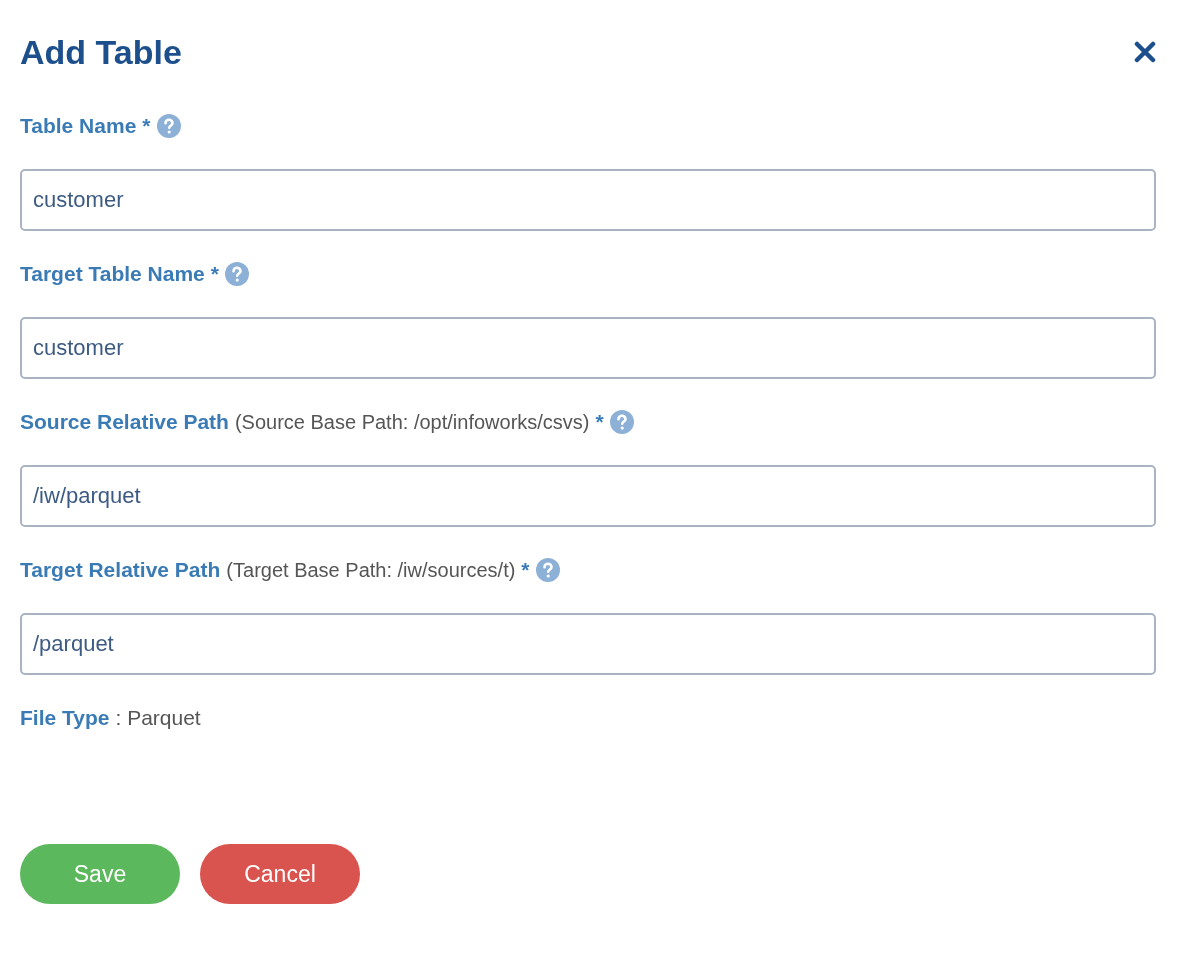 The image size is (1178, 962). I want to click on field-note: (Target Base Path: /iw/sources/t), so click(371, 570).